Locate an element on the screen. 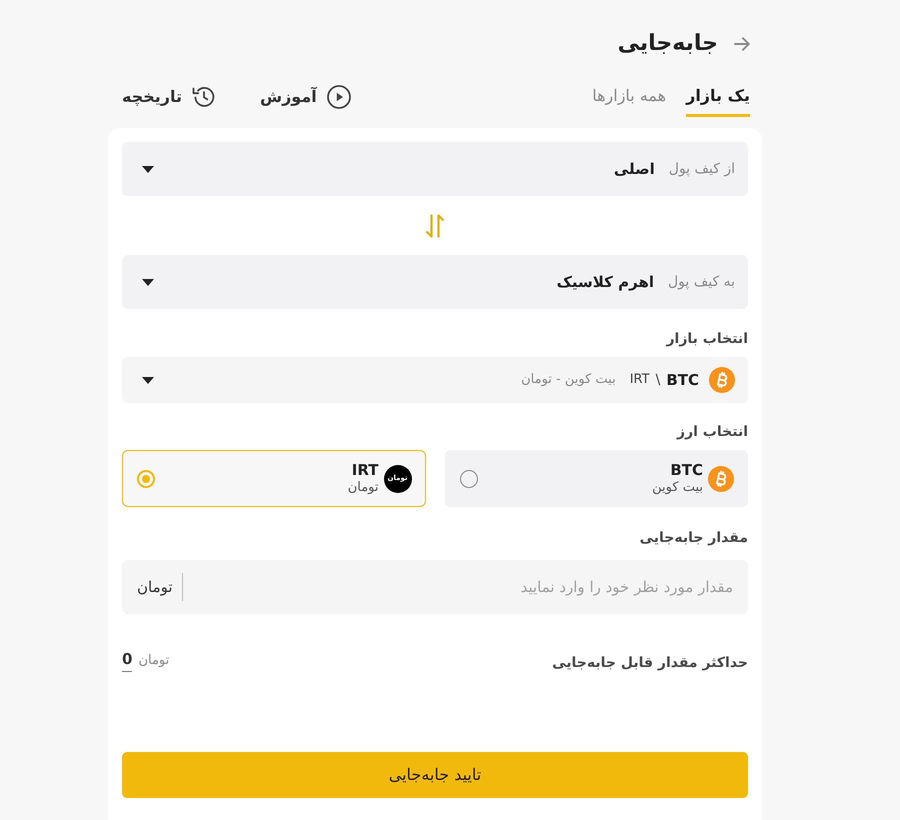 Image resolution: width=900 pixels, height=820 pixels. wallet-select: از کیف پول اصلی is located at coordinates (435, 169).